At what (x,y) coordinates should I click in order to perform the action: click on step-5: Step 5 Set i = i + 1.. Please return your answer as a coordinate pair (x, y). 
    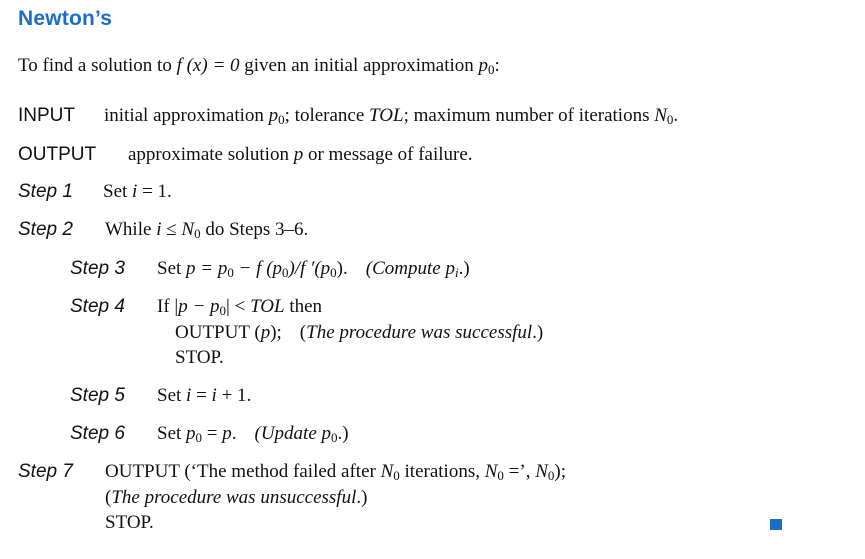
    Looking at the image, I should click on (160, 396).